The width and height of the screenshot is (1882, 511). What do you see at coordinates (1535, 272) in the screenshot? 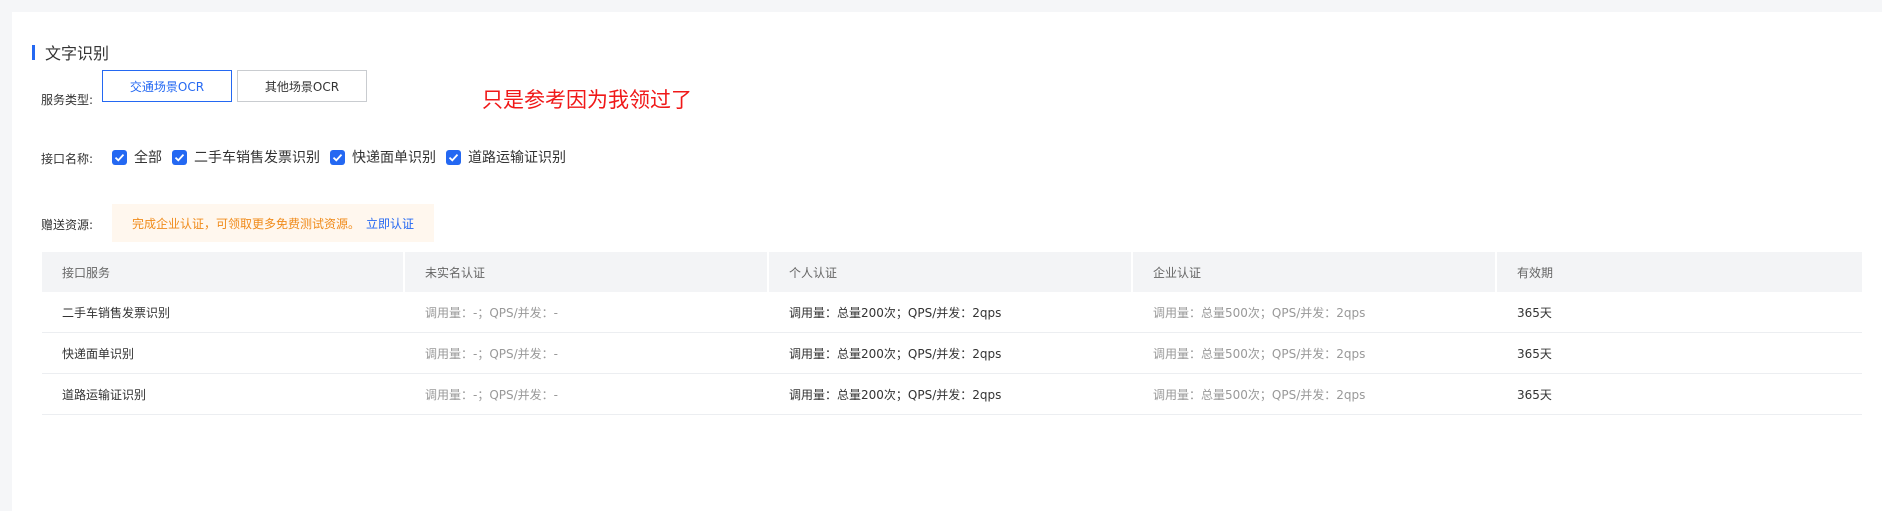
I see `table-header-cell: 有效期` at bounding box center [1535, 272].